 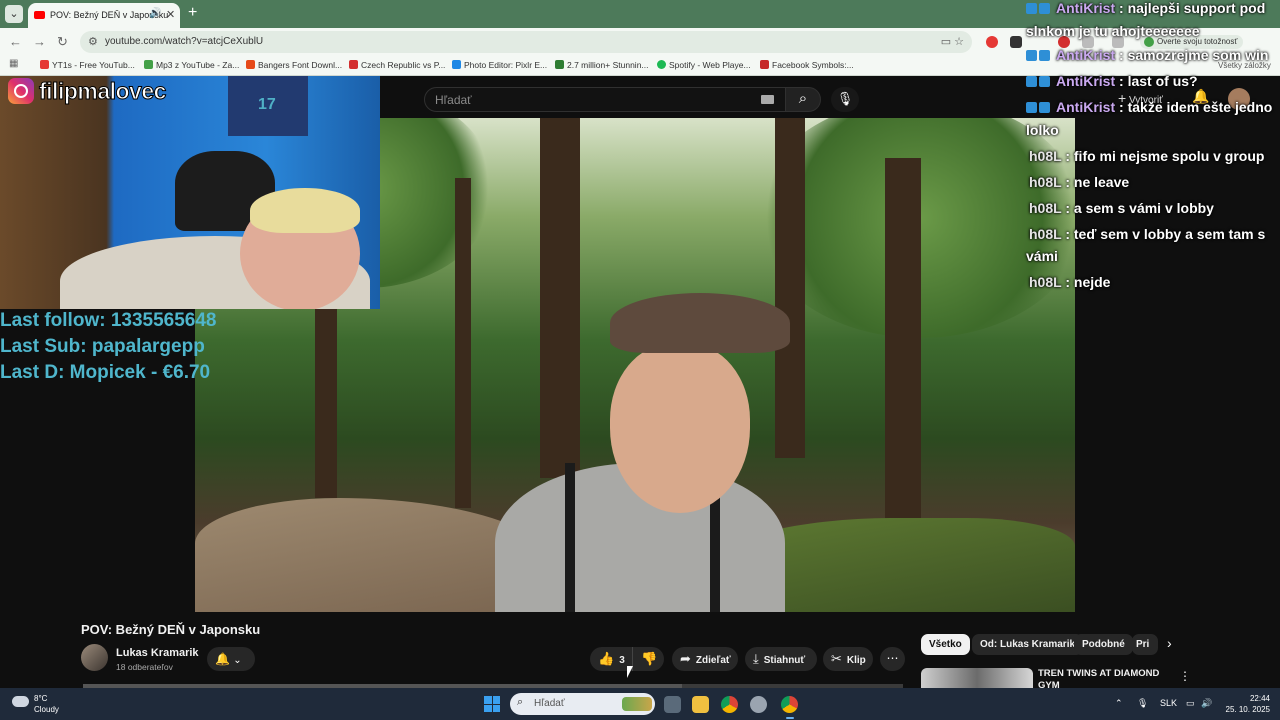 I want to click on chat-message: h08L : a sem s vámi v lobby, so click(x=1121, y=208).